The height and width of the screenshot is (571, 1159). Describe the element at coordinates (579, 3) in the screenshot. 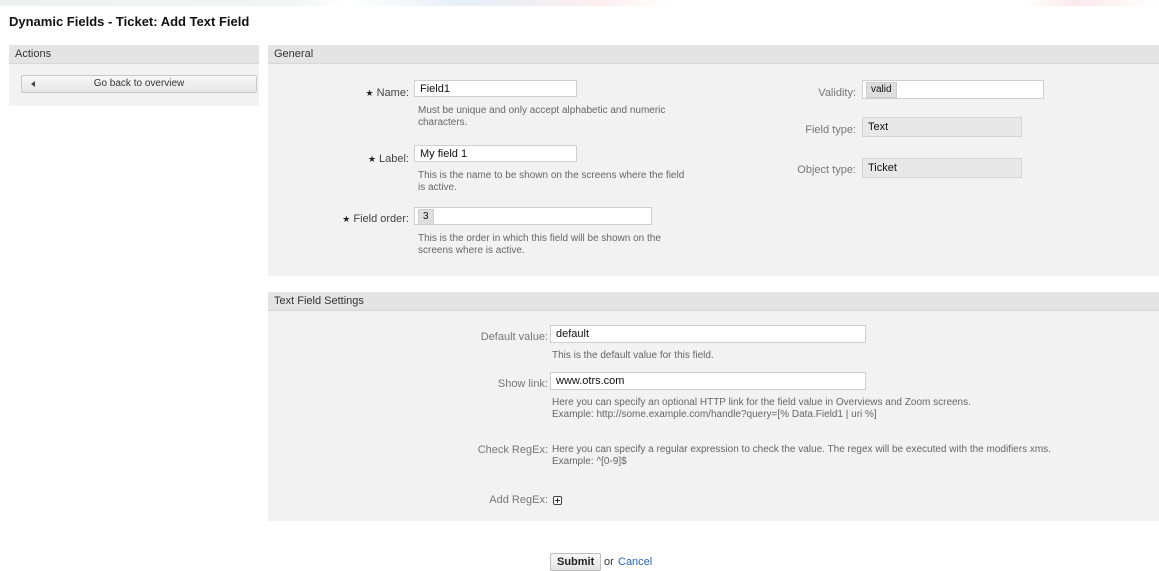

I see `header-banner` at that location.